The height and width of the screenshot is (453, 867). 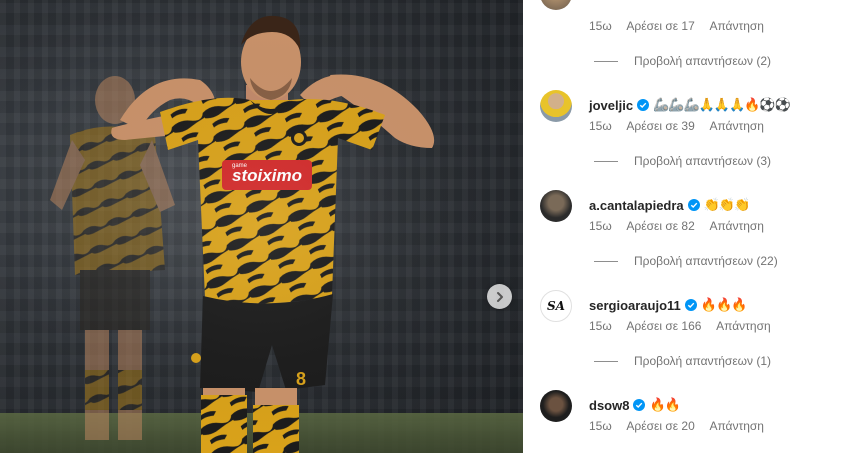 I want to click on view-replies-button: Προβολή απαντήσεων (22), so click(x=686, y=261).